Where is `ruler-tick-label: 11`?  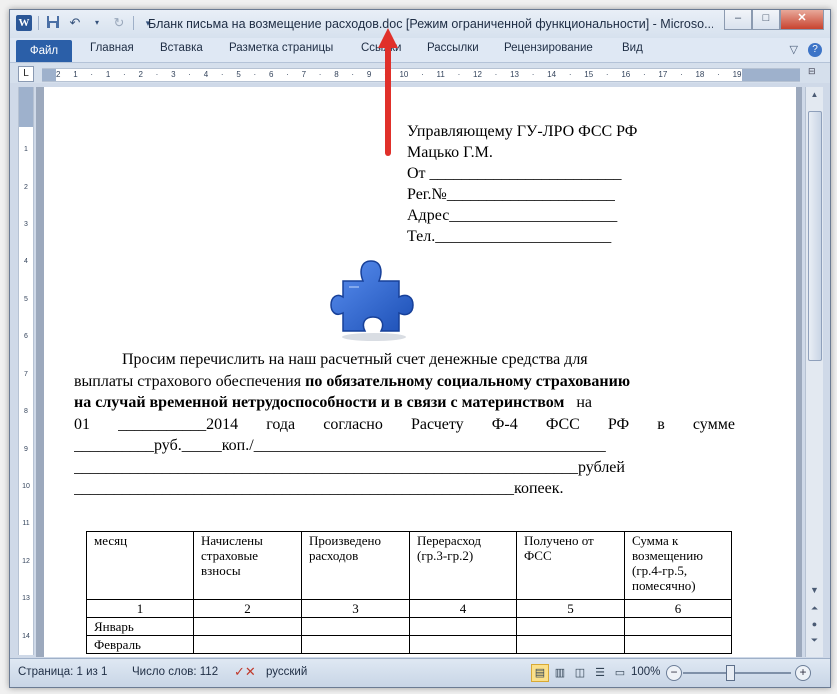 ruler-tick-label: 11 is located at coordinates (26, 524).